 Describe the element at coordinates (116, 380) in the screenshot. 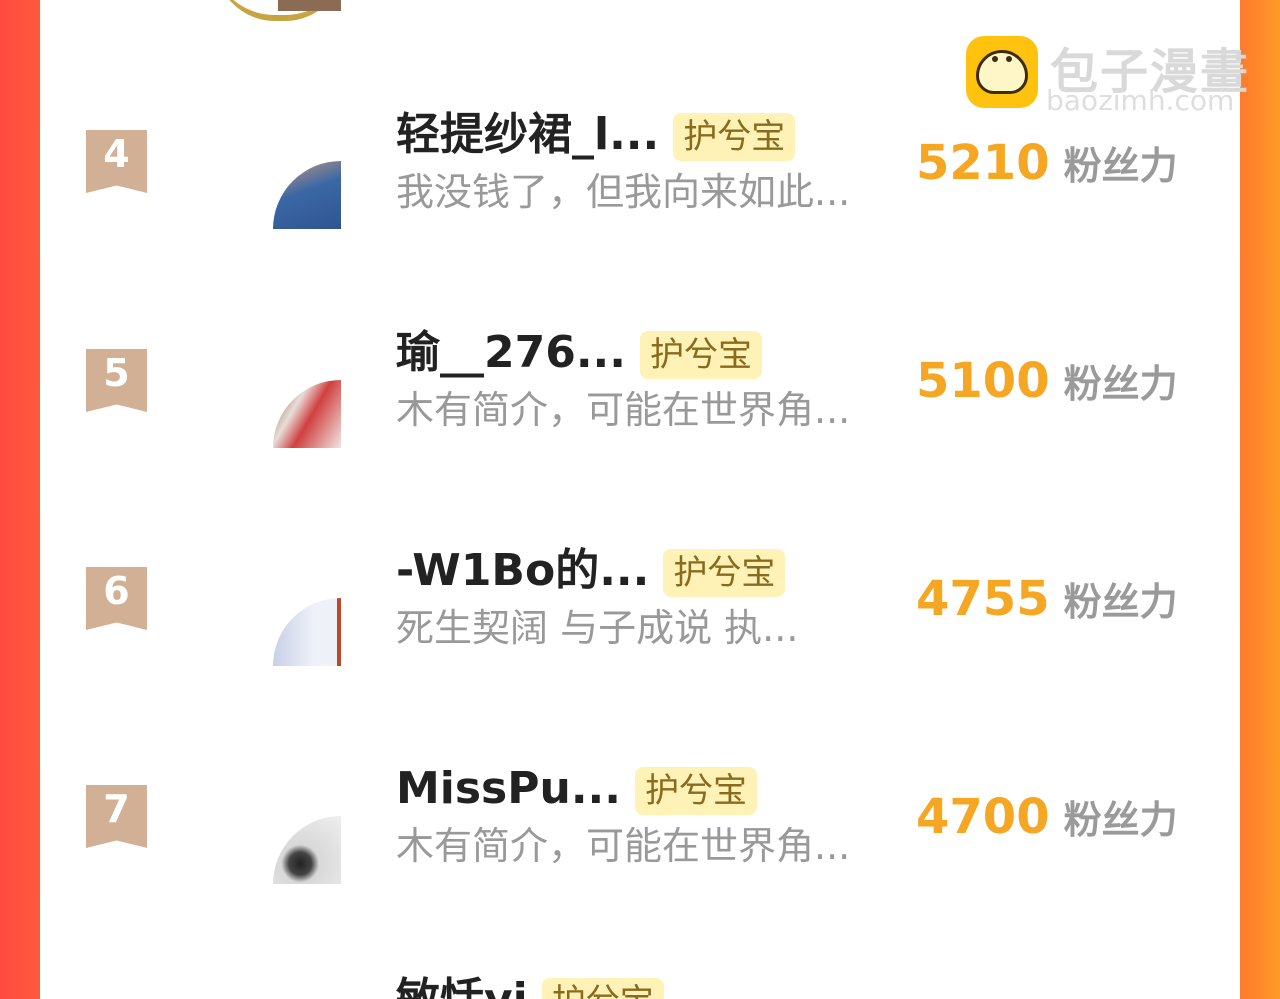

I see `rank-ribbon-icon: 5` at that location.